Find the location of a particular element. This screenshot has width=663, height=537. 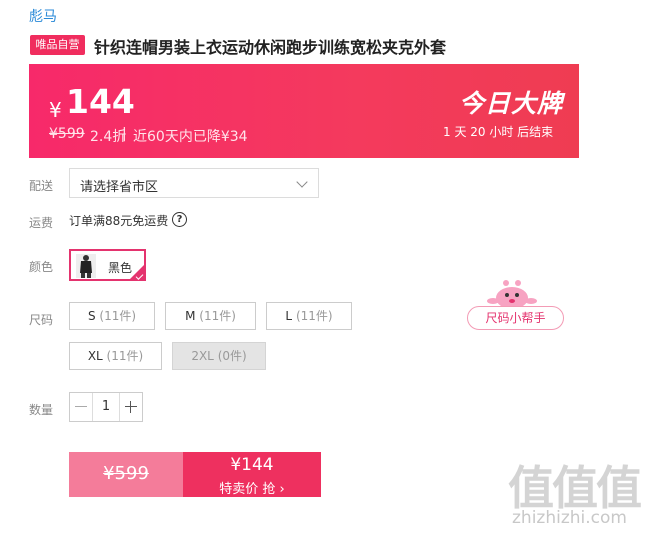

size-helper-button: 尺码小帮手 is located at coordinates (515, 318).